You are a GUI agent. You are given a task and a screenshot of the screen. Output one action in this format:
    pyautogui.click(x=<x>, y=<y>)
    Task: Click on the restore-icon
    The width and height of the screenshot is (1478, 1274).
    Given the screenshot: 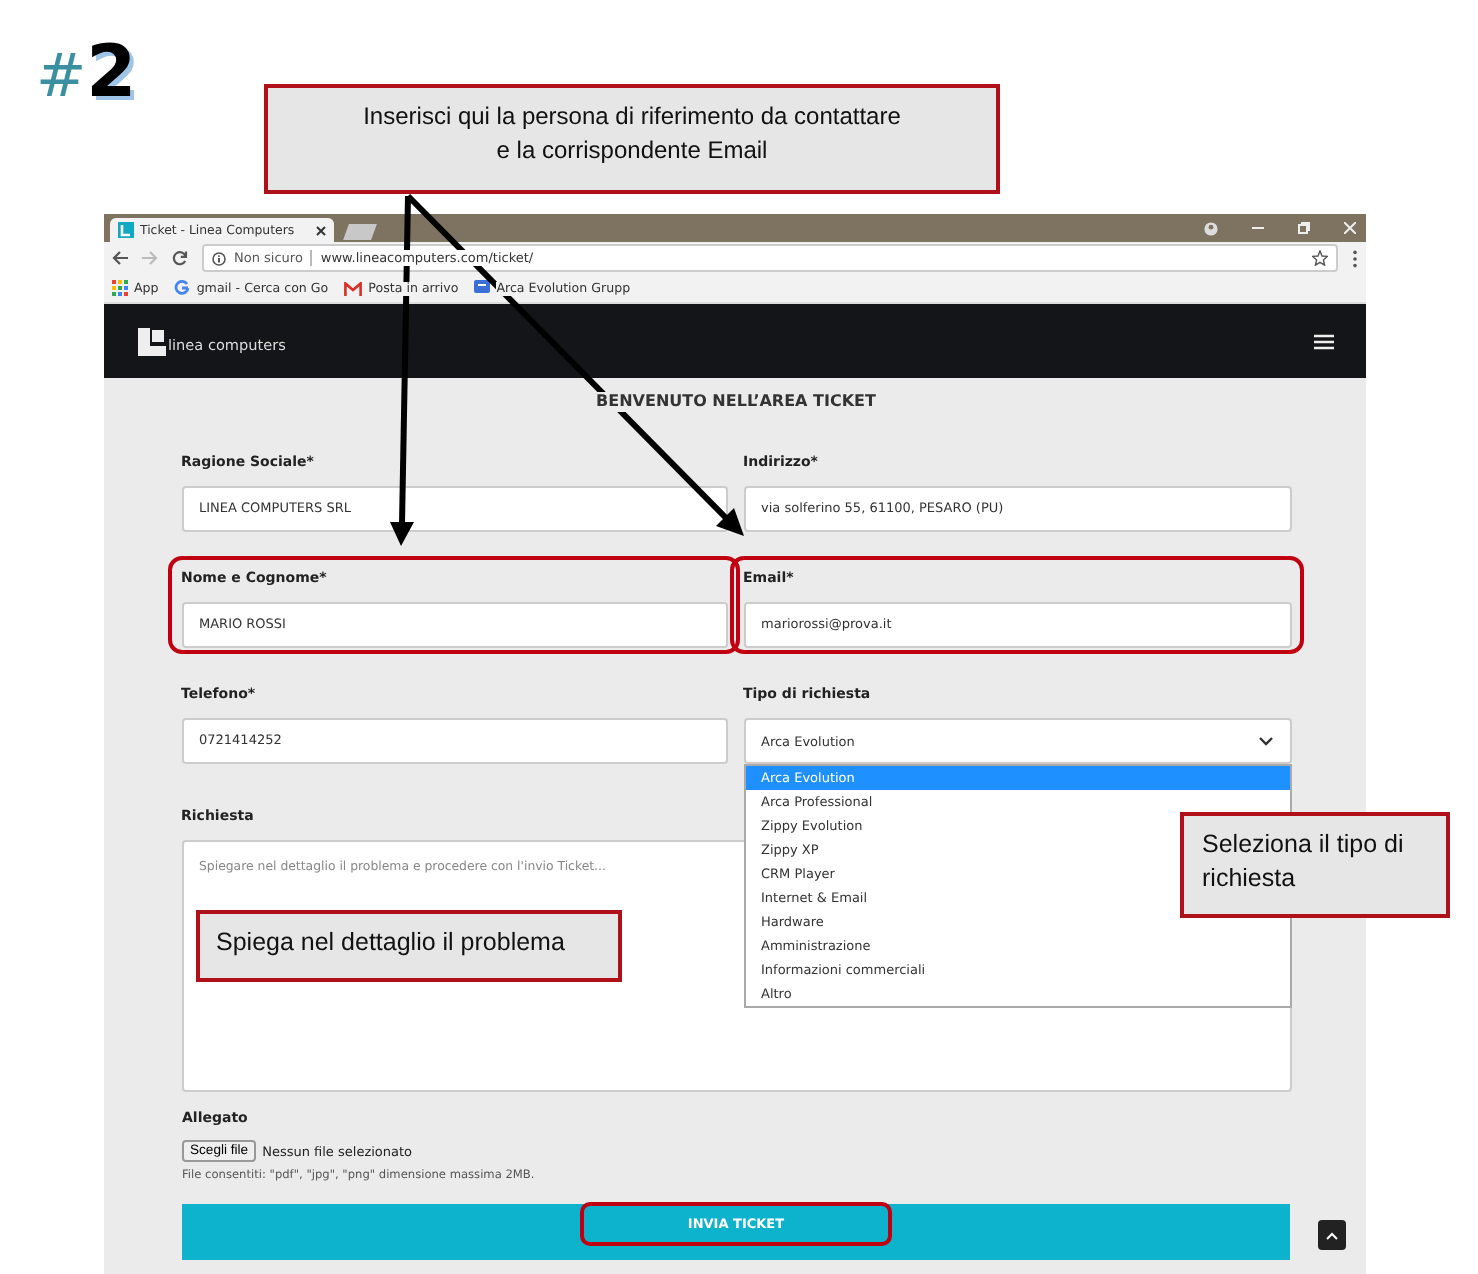 What is the action you would take?
    pyautogui.click(x=1304, y=228)
    